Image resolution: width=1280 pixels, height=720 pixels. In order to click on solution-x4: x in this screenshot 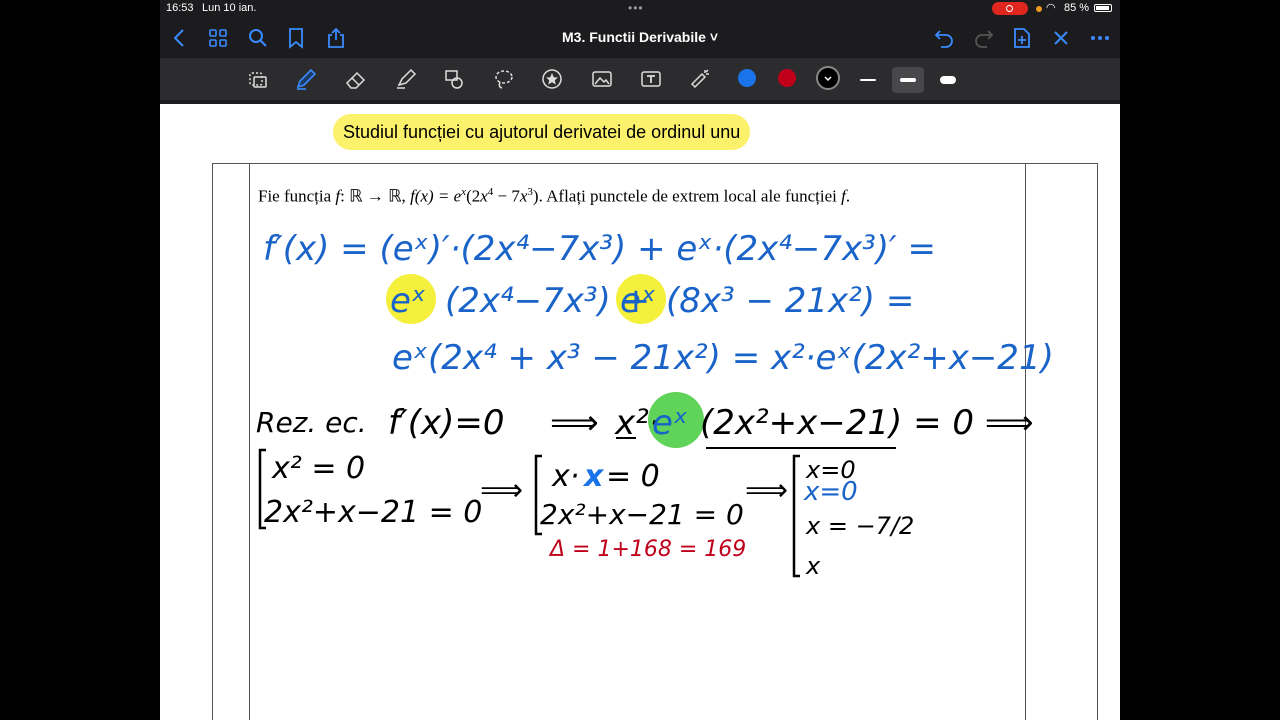, I will do `click(813, 566)`.